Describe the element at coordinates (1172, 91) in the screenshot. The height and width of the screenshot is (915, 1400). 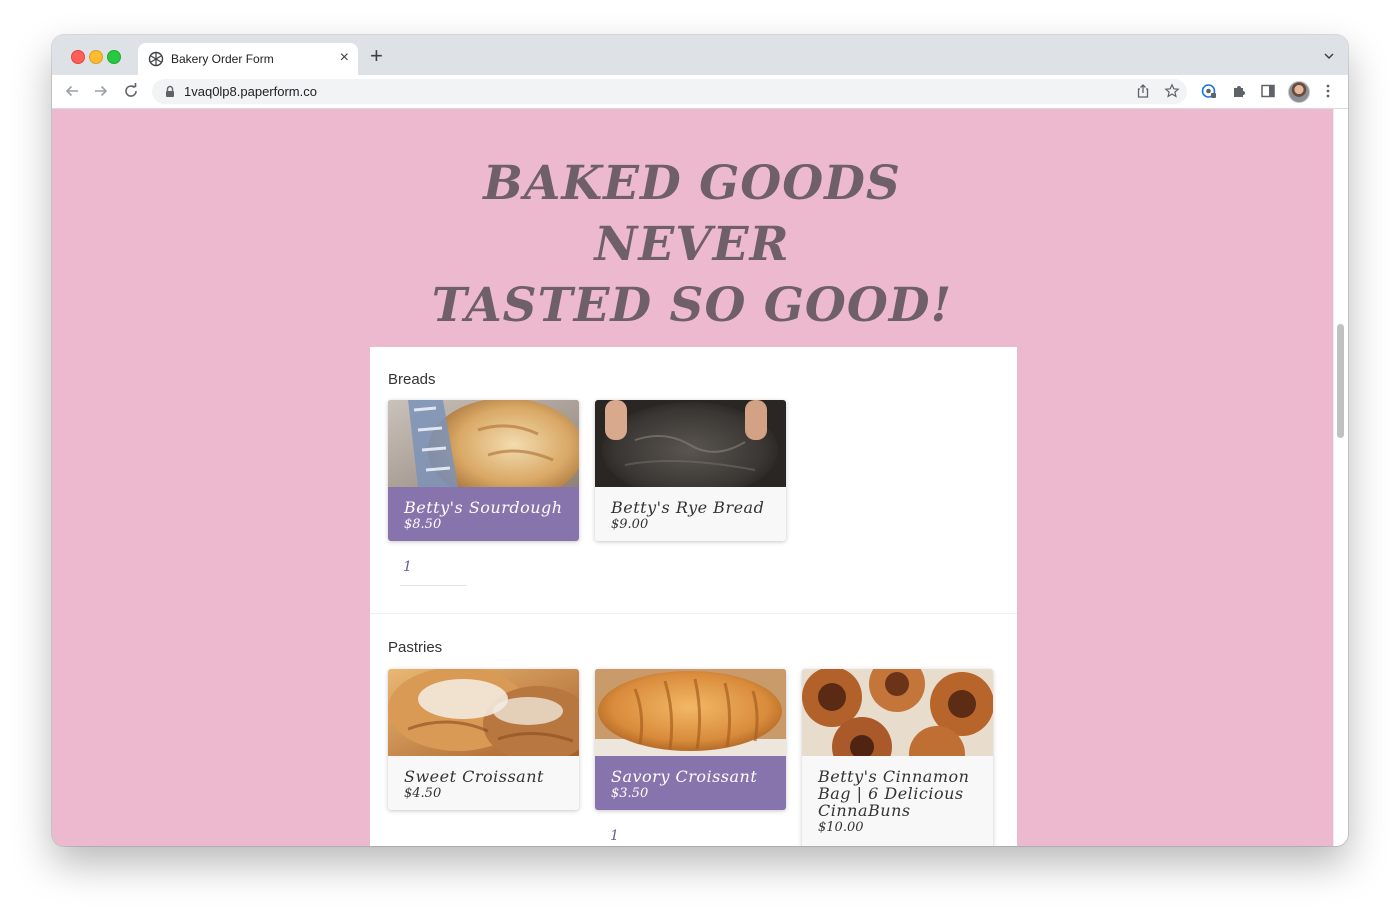
I see `star-icon` at that location.